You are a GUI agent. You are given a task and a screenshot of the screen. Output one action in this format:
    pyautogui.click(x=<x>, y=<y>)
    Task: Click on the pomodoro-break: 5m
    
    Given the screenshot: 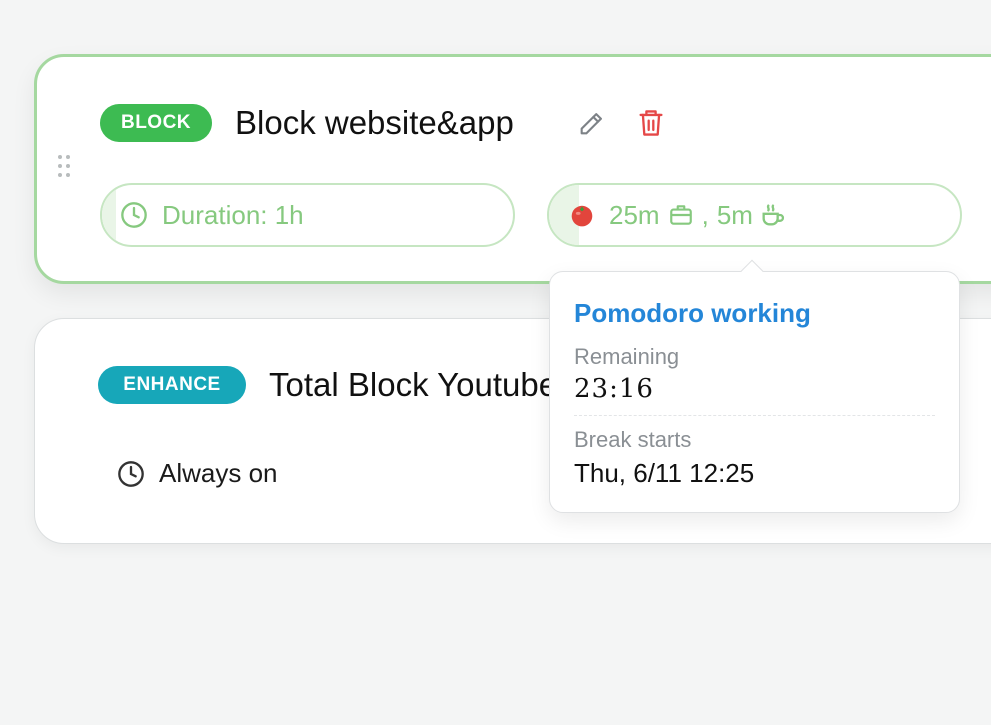 What is the action you would take?
    pyautogui.click(x=734, y=214)
    